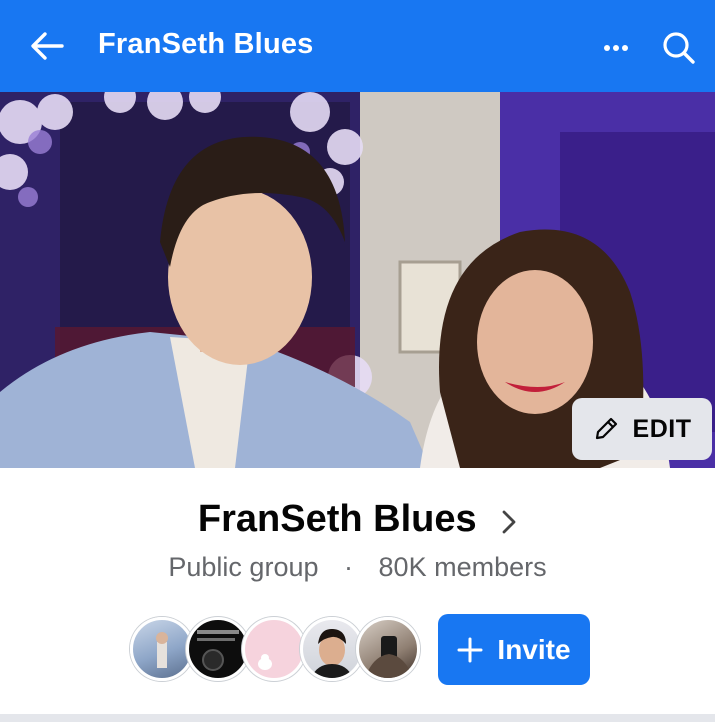  What do you see at coordinates (509, 521) in the screenshot?
I see `chevron-right-icon` at bounding box center [509, 521].